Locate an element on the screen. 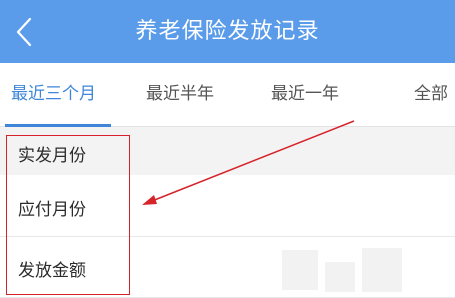 The width and height of the screenshot is (455, 298). tab-all: 全部 is located at coordinates (431, 94).